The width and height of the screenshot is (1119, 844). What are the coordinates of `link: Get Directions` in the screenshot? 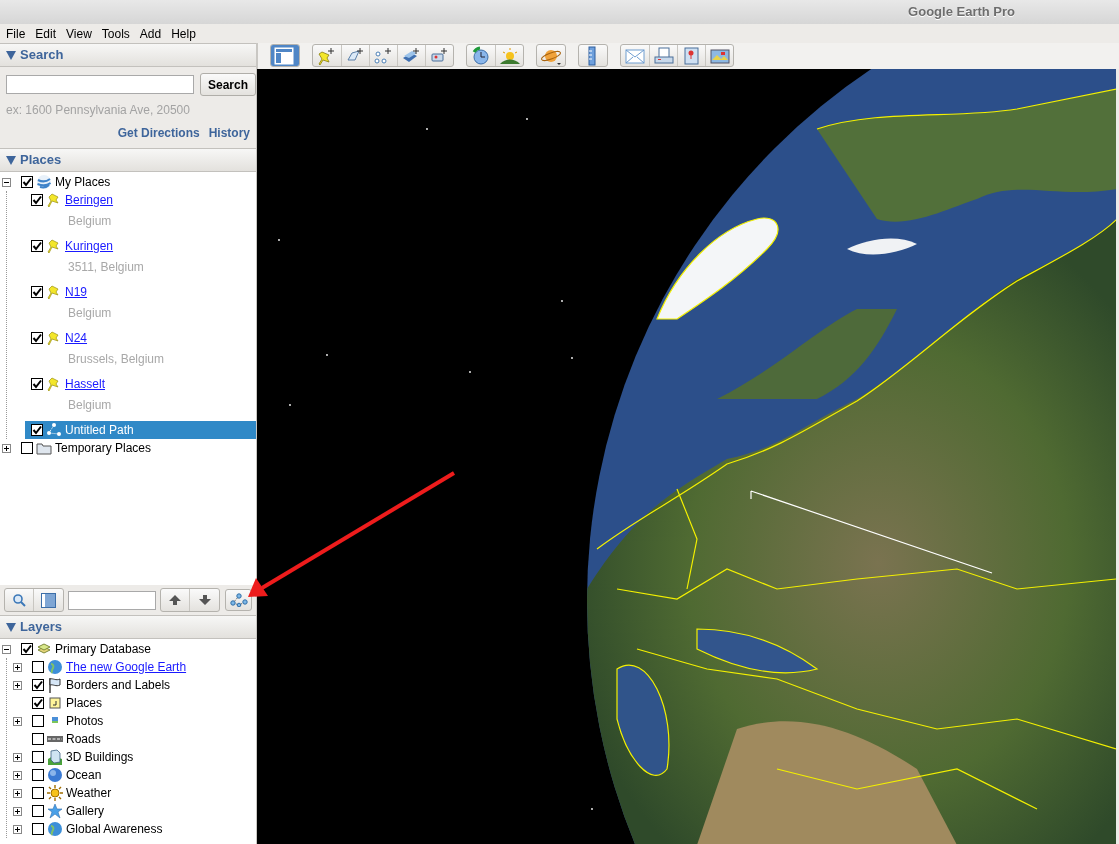 It's located at (158, 133).